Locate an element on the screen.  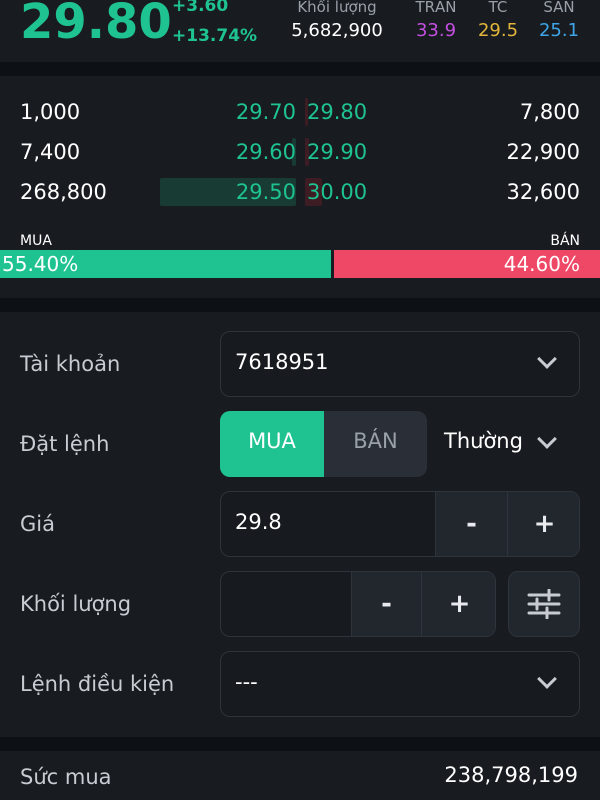
quantity-options-button is located at coordinates (544, 604).